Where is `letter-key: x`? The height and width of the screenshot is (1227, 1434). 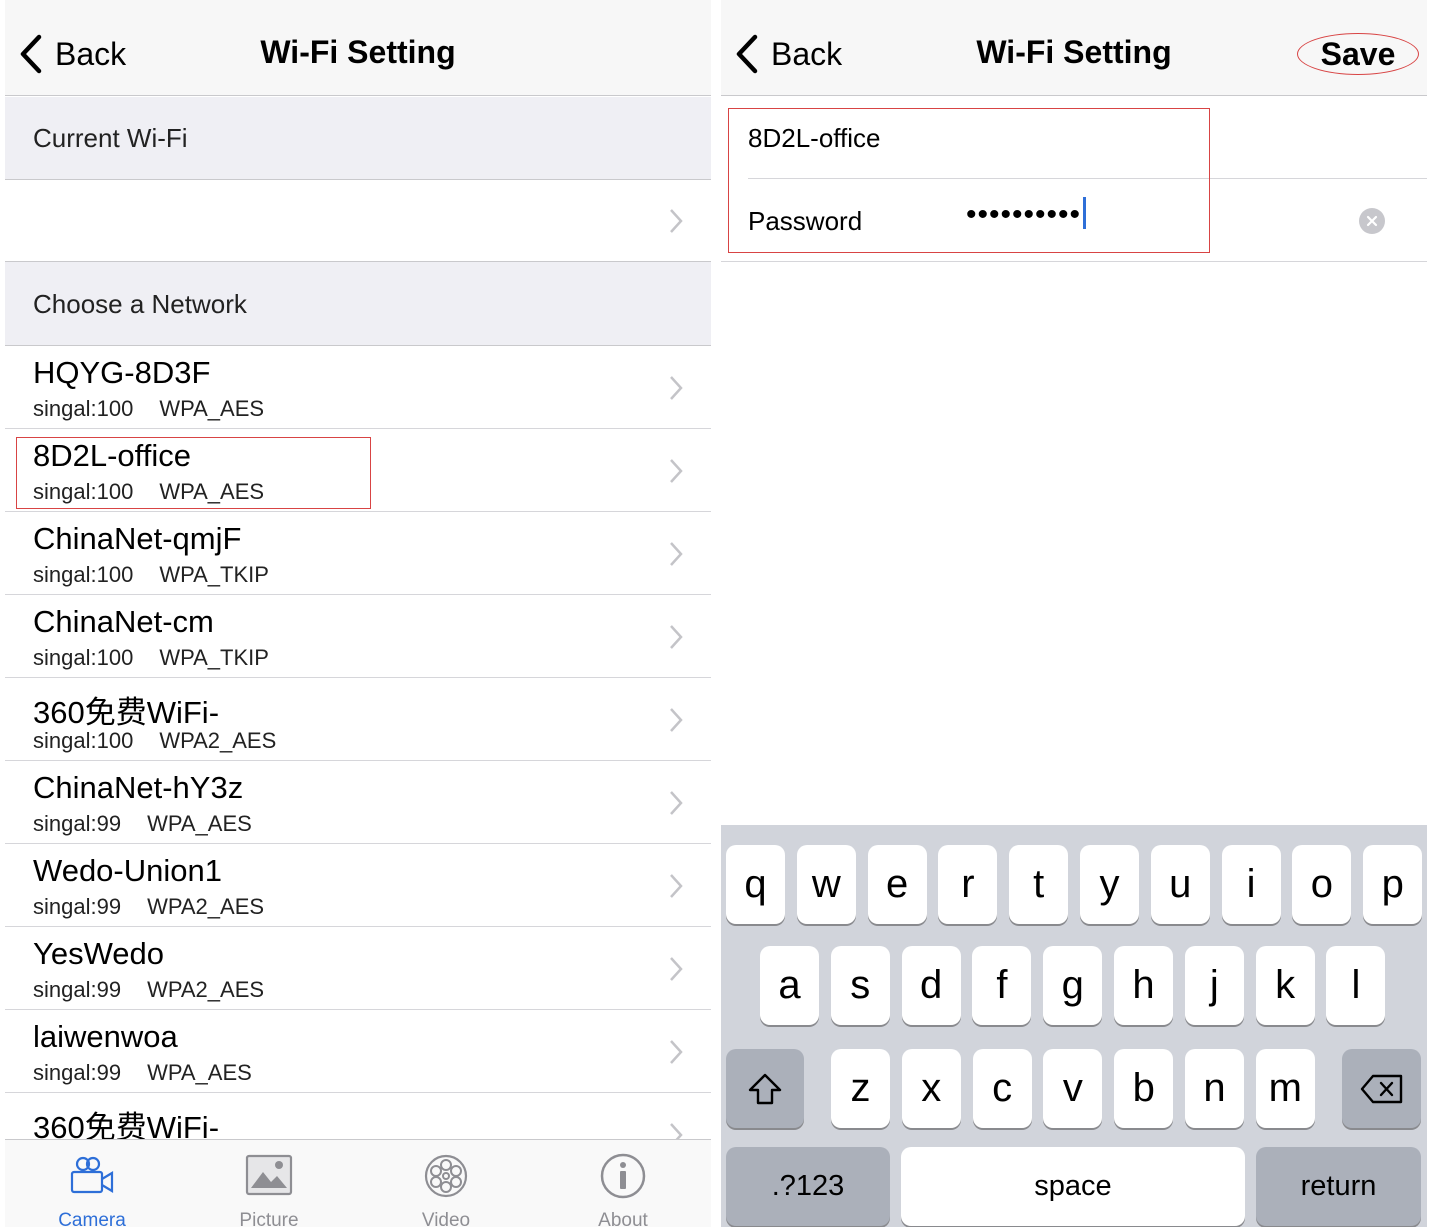
letter-key: x is located at coordinates (931, 1088).